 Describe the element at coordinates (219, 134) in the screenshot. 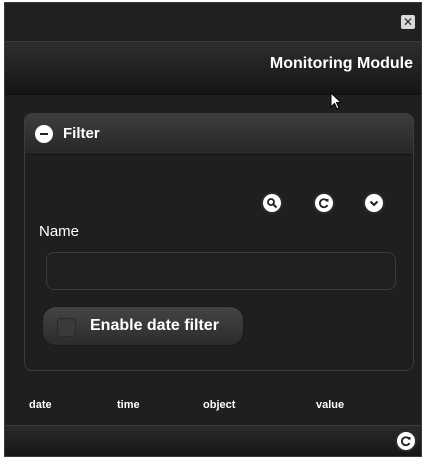

I see `filter-header: Filter` at that location.